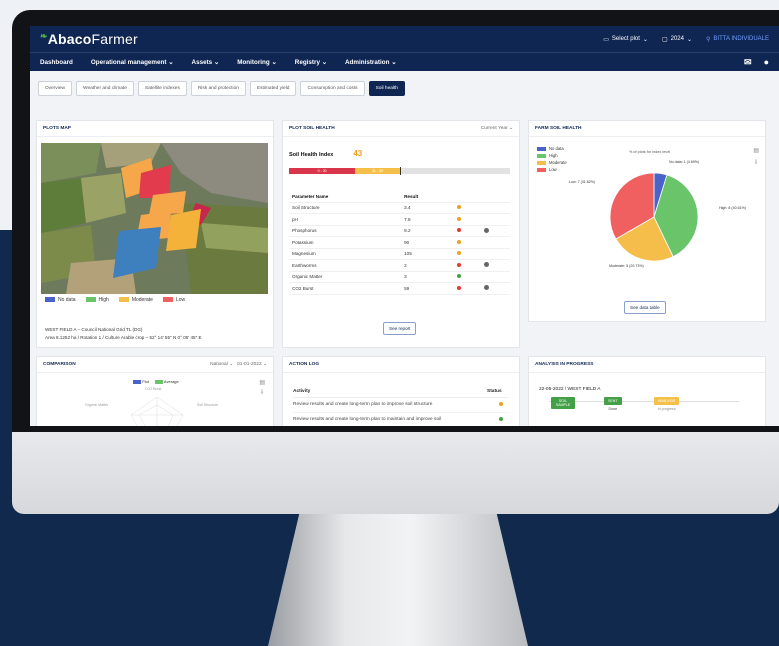 The height and width of the screenshot is (646, 779). I want to click on radar-chart, so click(157, 411).